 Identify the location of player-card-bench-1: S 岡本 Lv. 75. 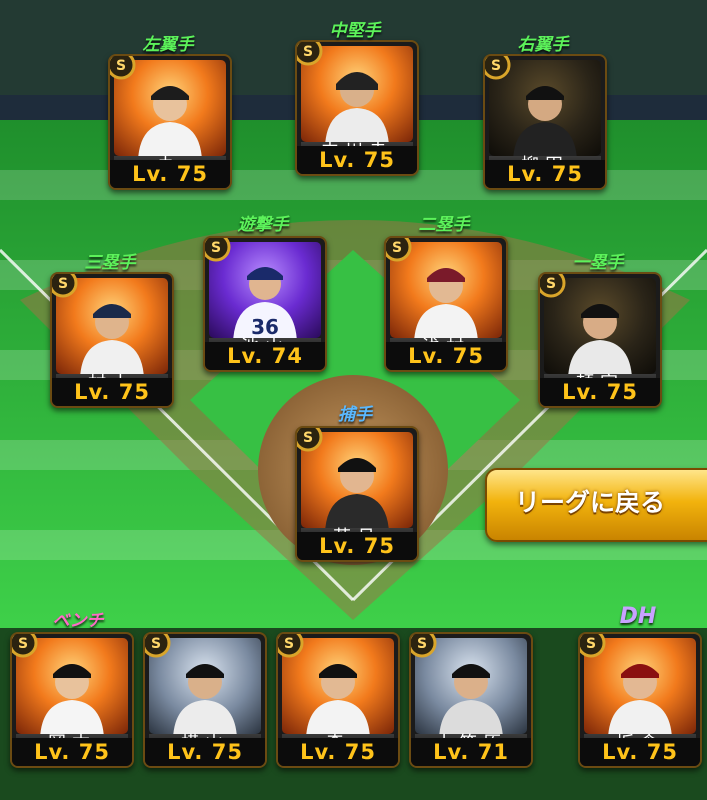
(72, 700).